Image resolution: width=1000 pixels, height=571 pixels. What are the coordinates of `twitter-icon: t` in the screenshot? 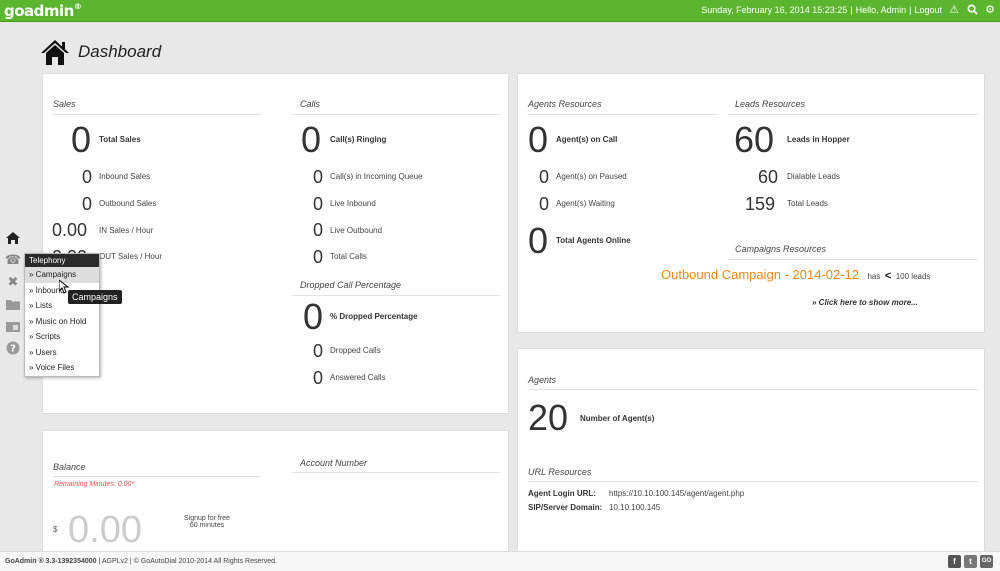 It's located at (970, 561).